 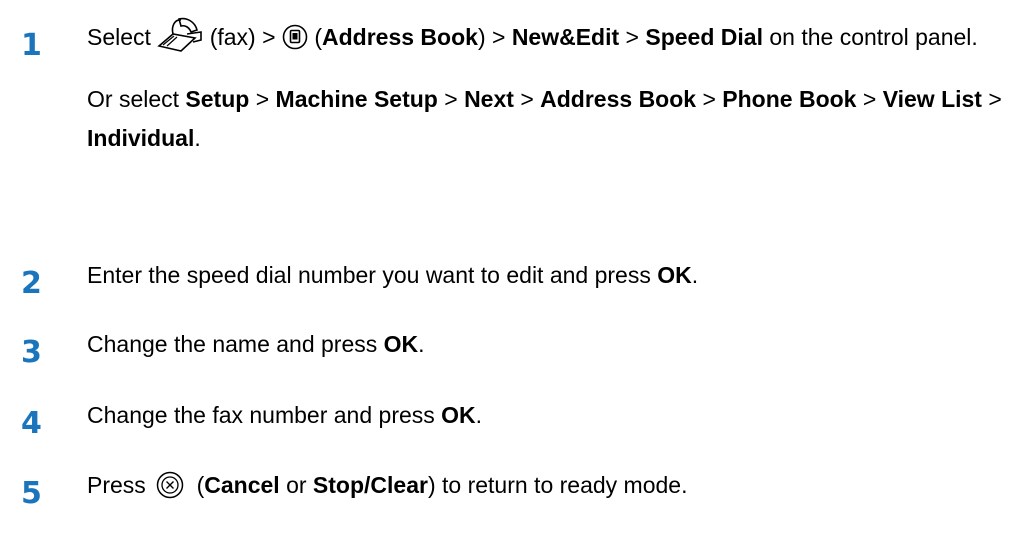 I want to click on address-book-icon, so click(x=295, y=37).